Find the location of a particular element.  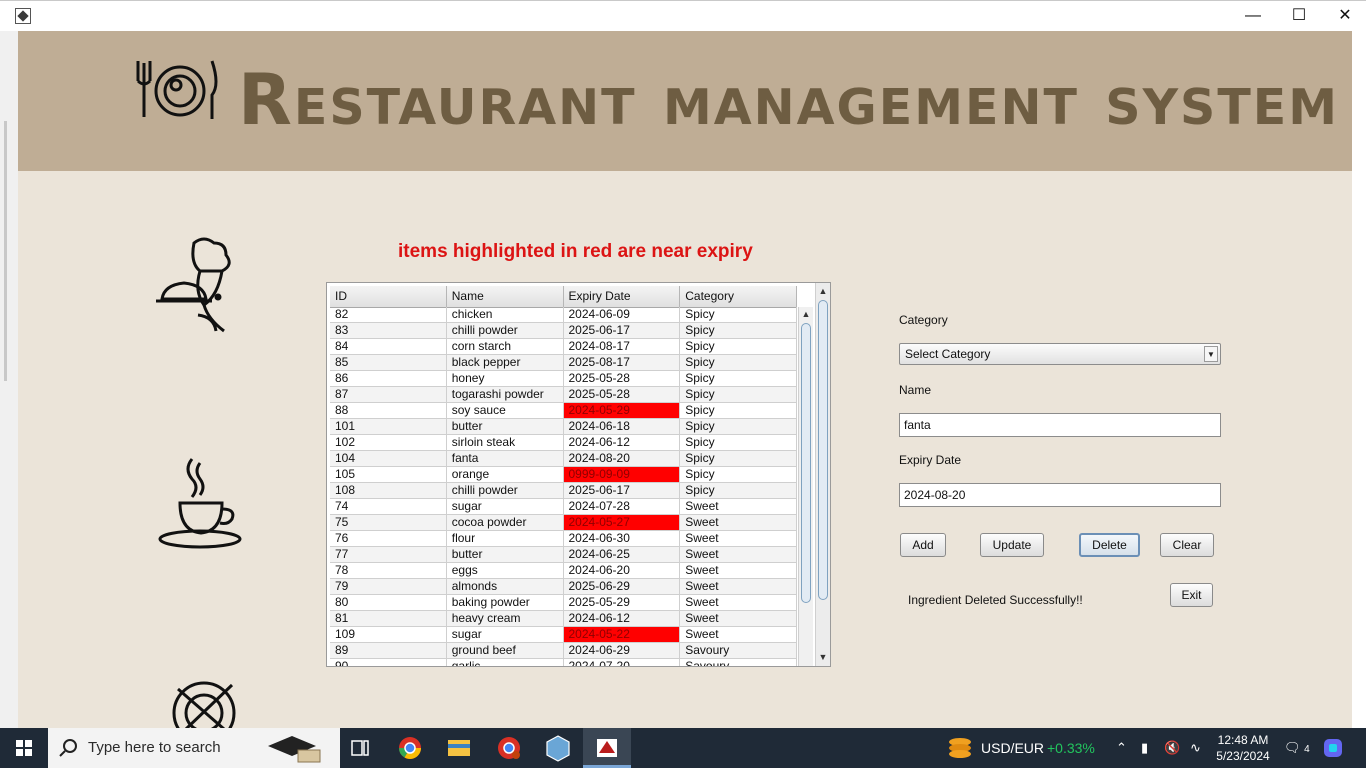

cell-name: fanta is located at coordinates (505, 458).